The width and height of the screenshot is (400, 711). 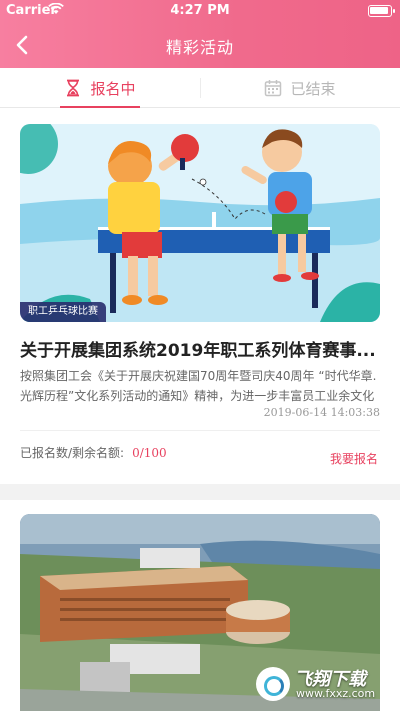 I want to click on watermark: 飞翔下载 www.fxxz.com, so click(x=316, y=684).